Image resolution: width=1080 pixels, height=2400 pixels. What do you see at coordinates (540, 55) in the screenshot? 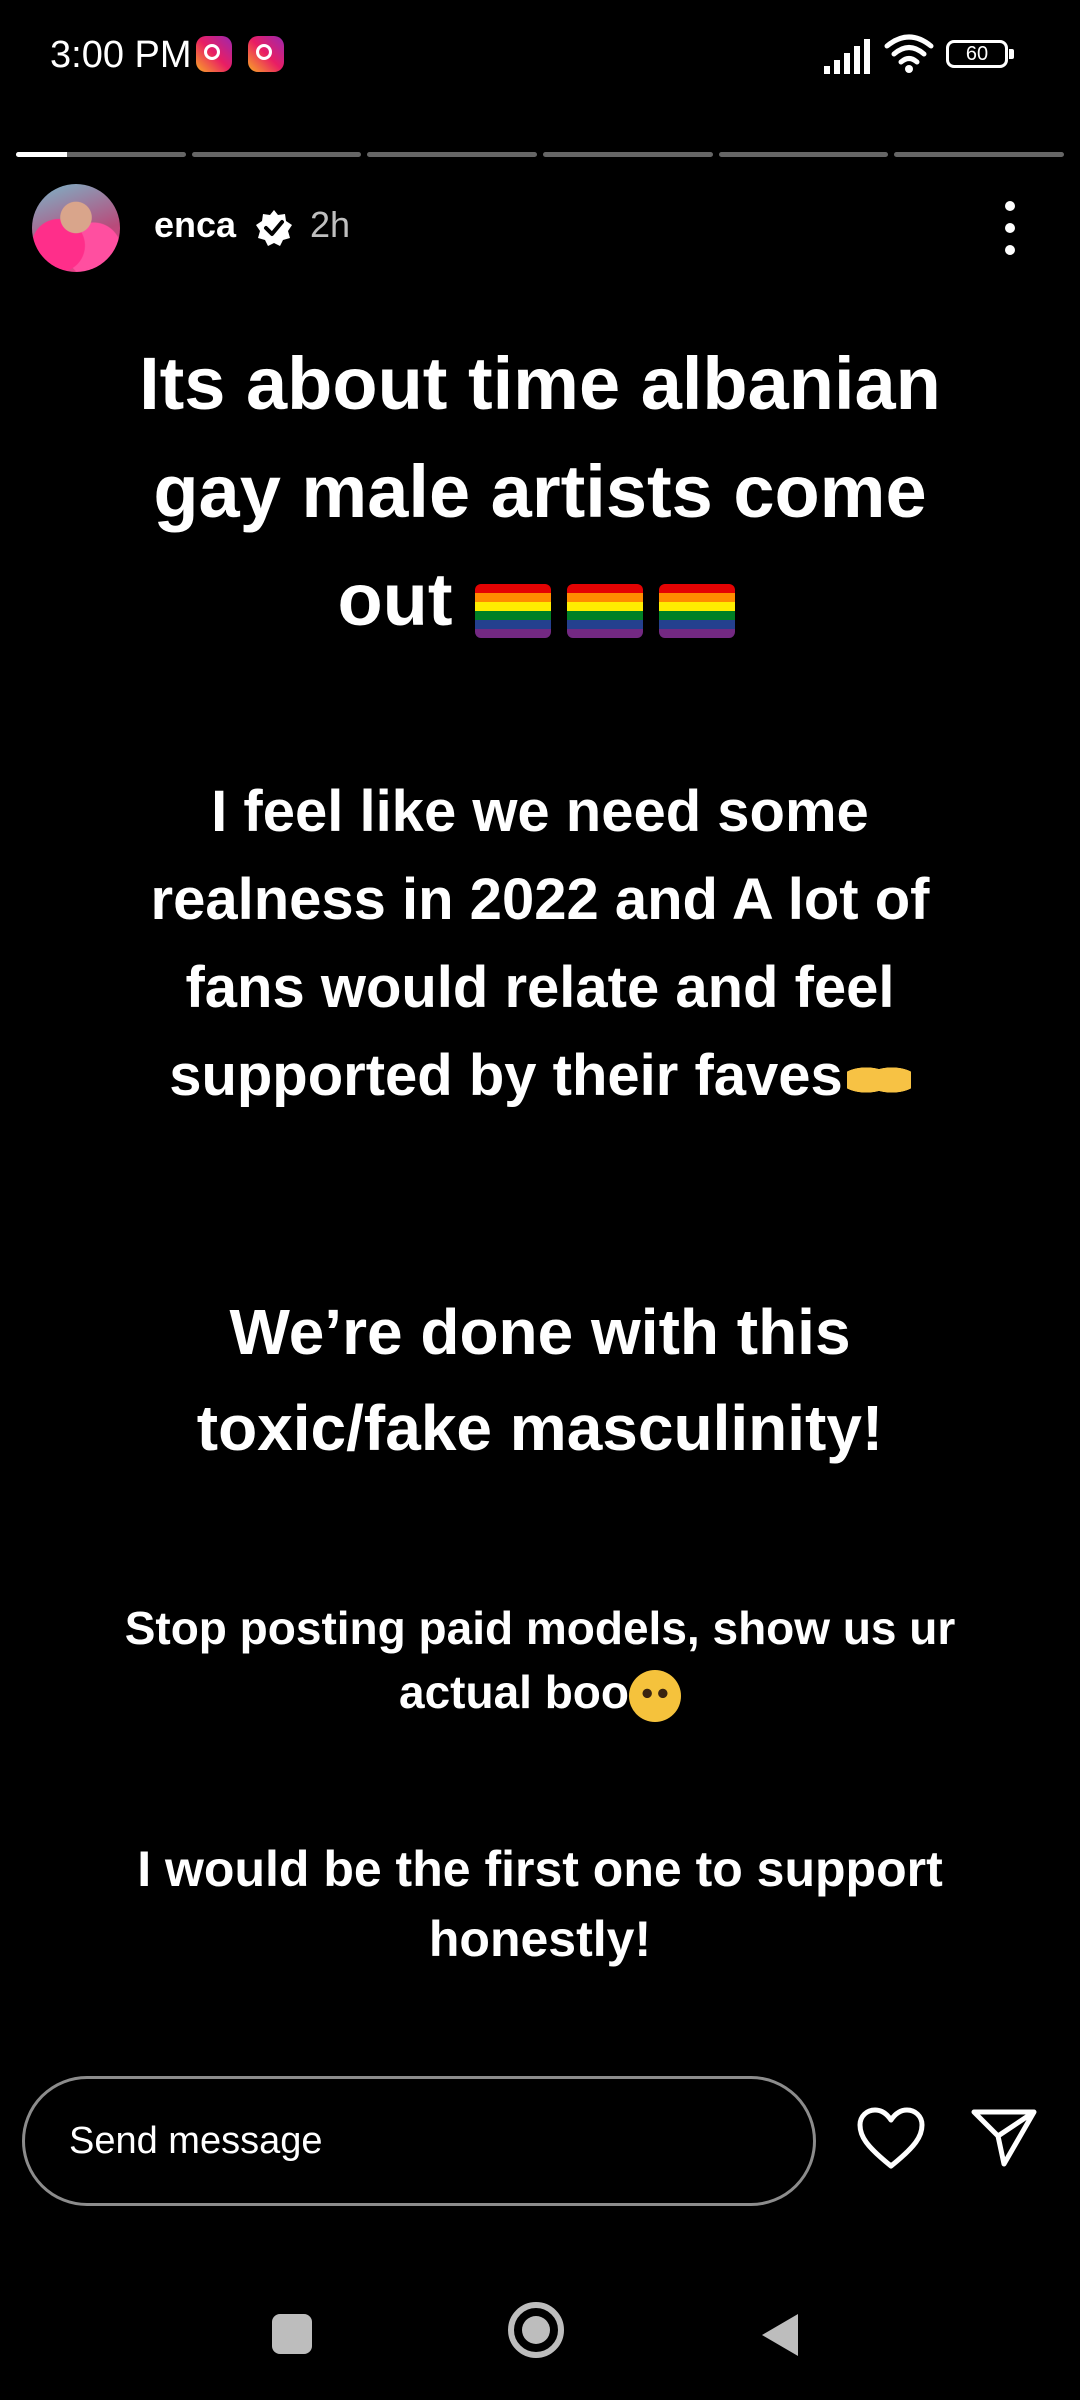
I see `status-bar: 3:00 PM 60` at bounding box center [540, 55].